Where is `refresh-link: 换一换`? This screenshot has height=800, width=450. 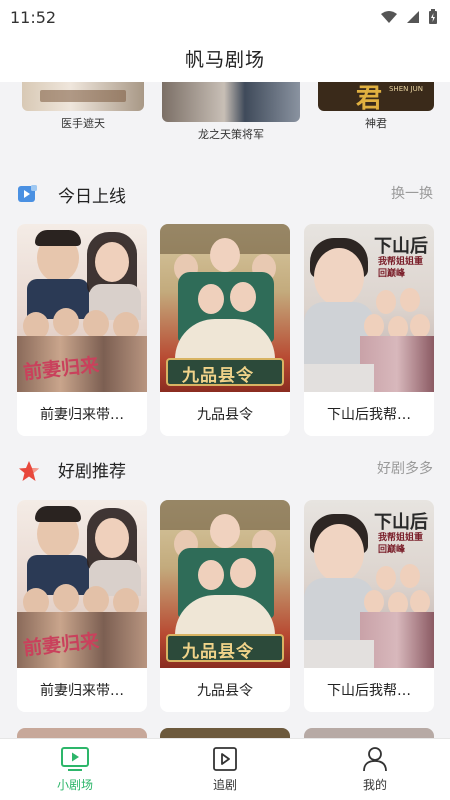
refresh-link: 换一换 is located at coordinates (412, 193).